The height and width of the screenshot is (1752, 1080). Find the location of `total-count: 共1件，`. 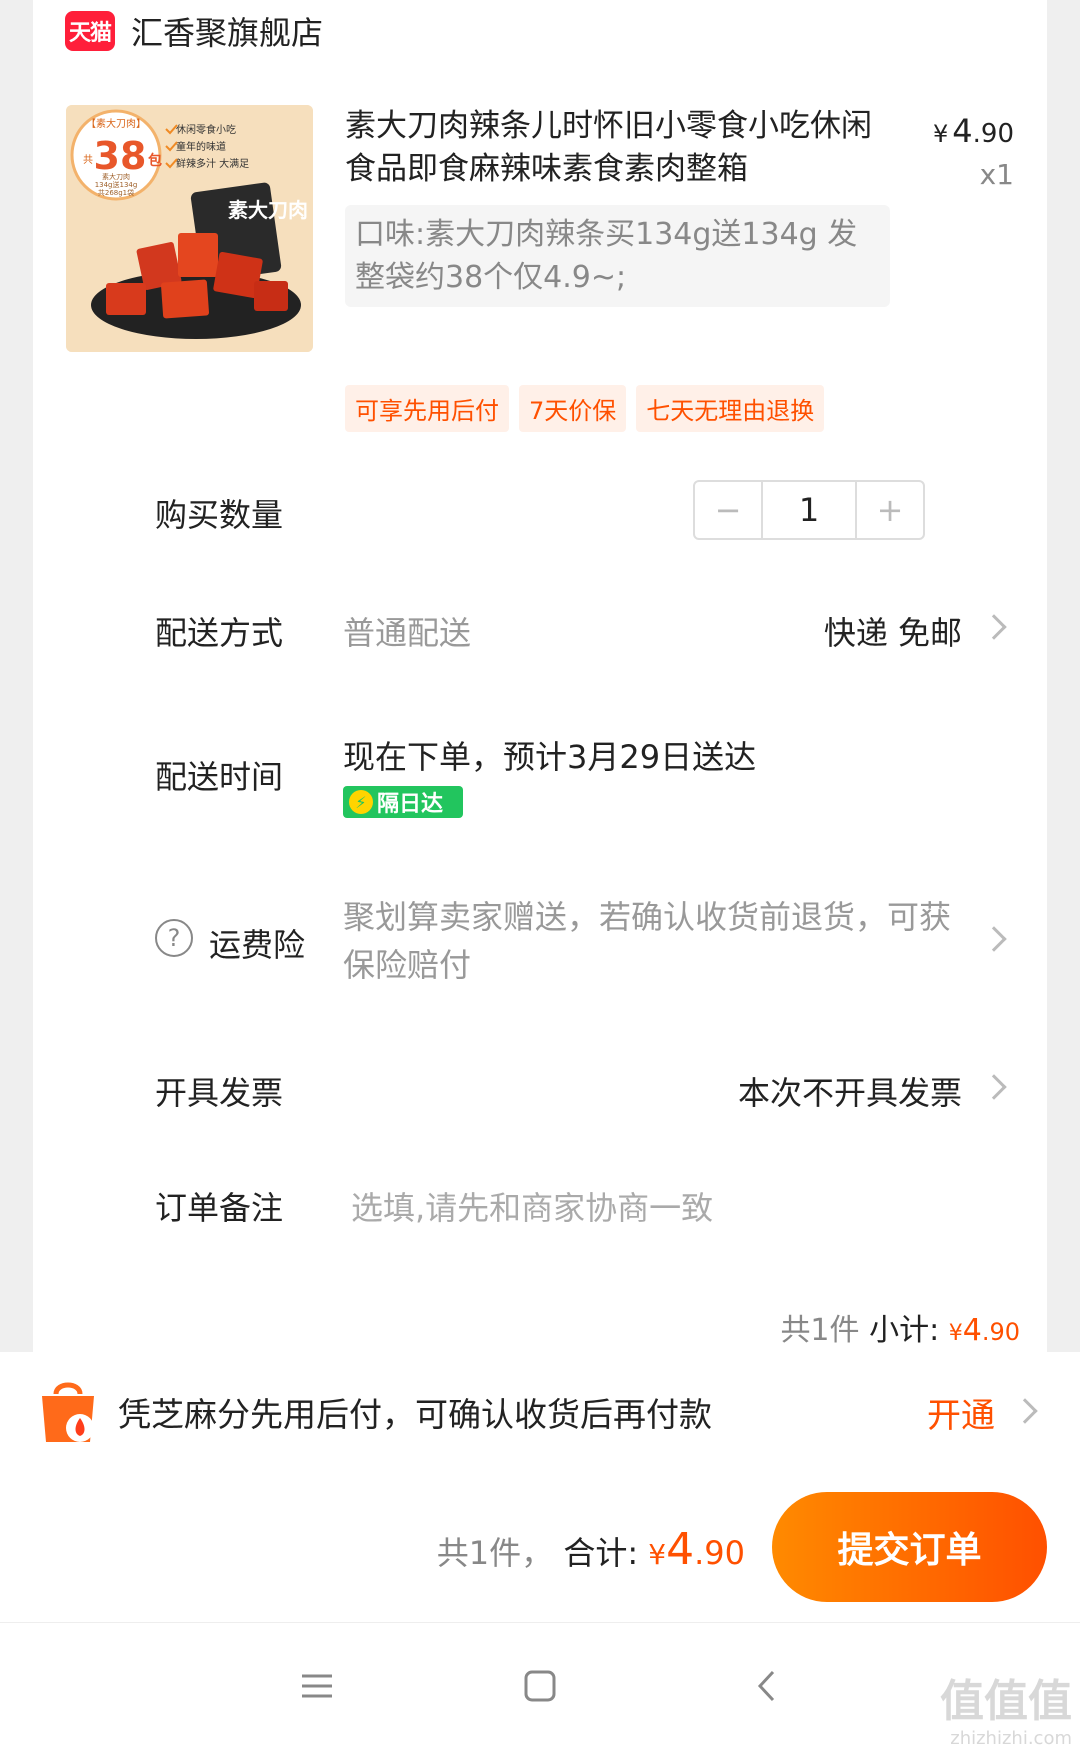

total-count: 共1件， is located at coordinates (495, 1553).